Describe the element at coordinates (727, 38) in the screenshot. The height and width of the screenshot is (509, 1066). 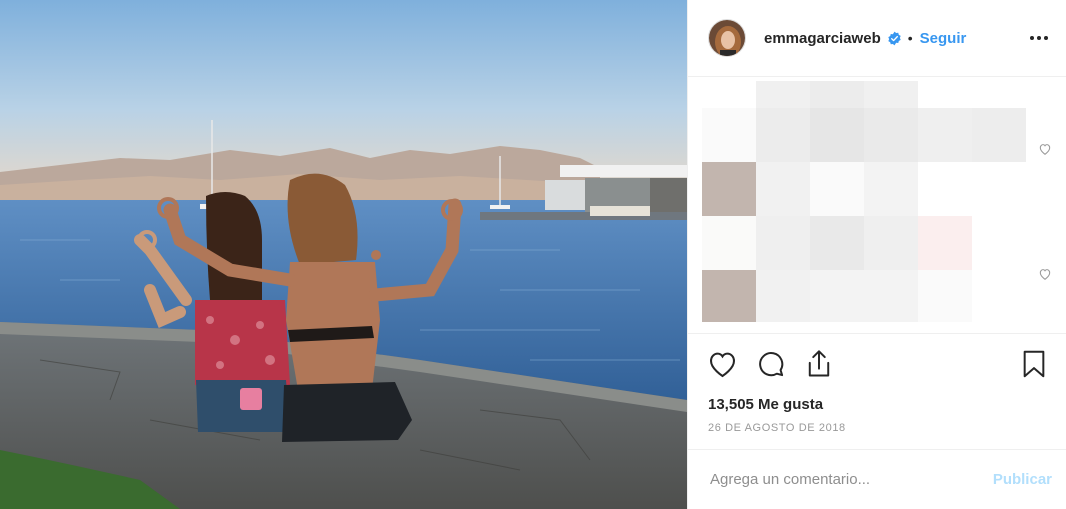
I see `avatar` at that location.